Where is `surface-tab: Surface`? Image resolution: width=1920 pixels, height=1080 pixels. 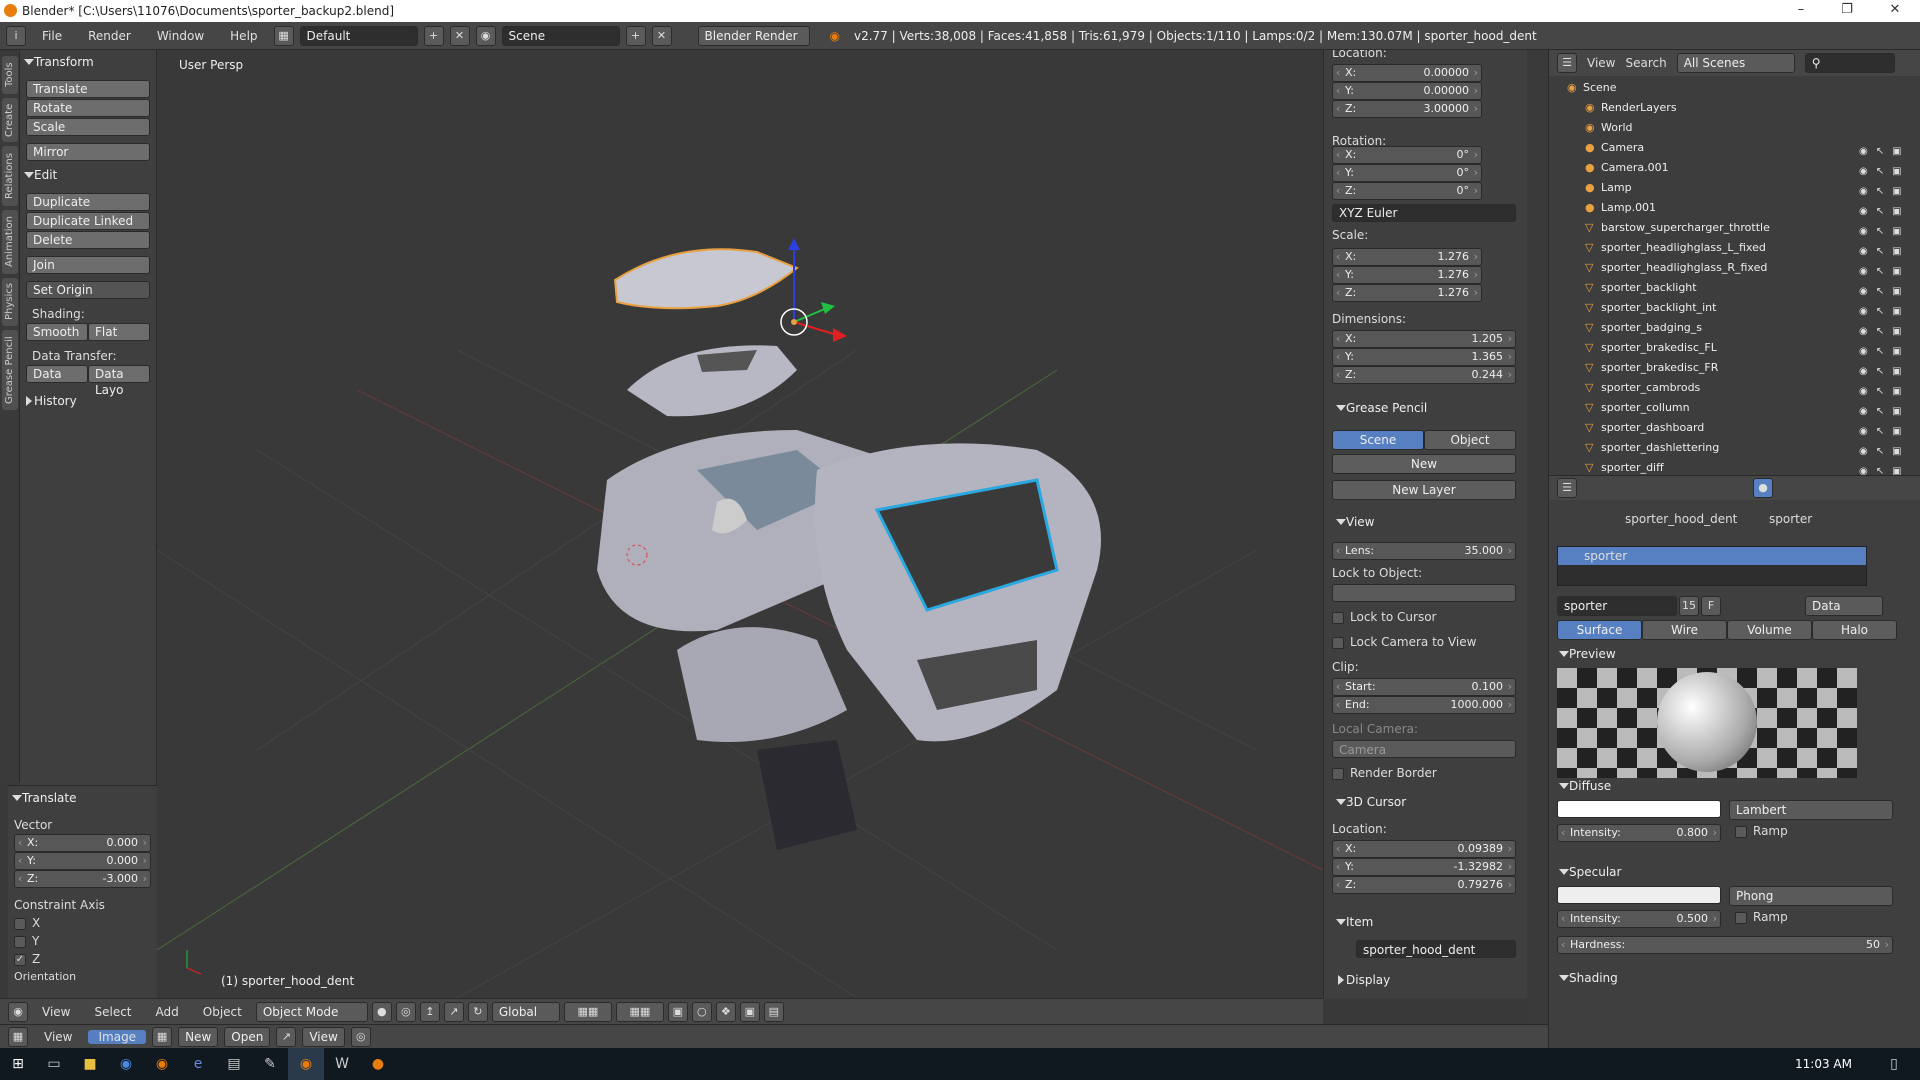
surface-tab: Surface is located at coordinates (1599, 630).